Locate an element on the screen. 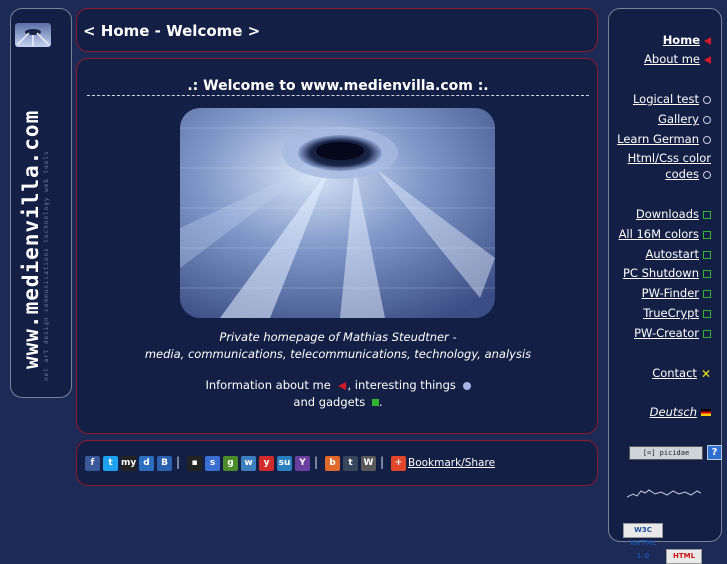 This screenshot has height=564, width=727. addthis-icon: + is located at coordinates (398, 463).